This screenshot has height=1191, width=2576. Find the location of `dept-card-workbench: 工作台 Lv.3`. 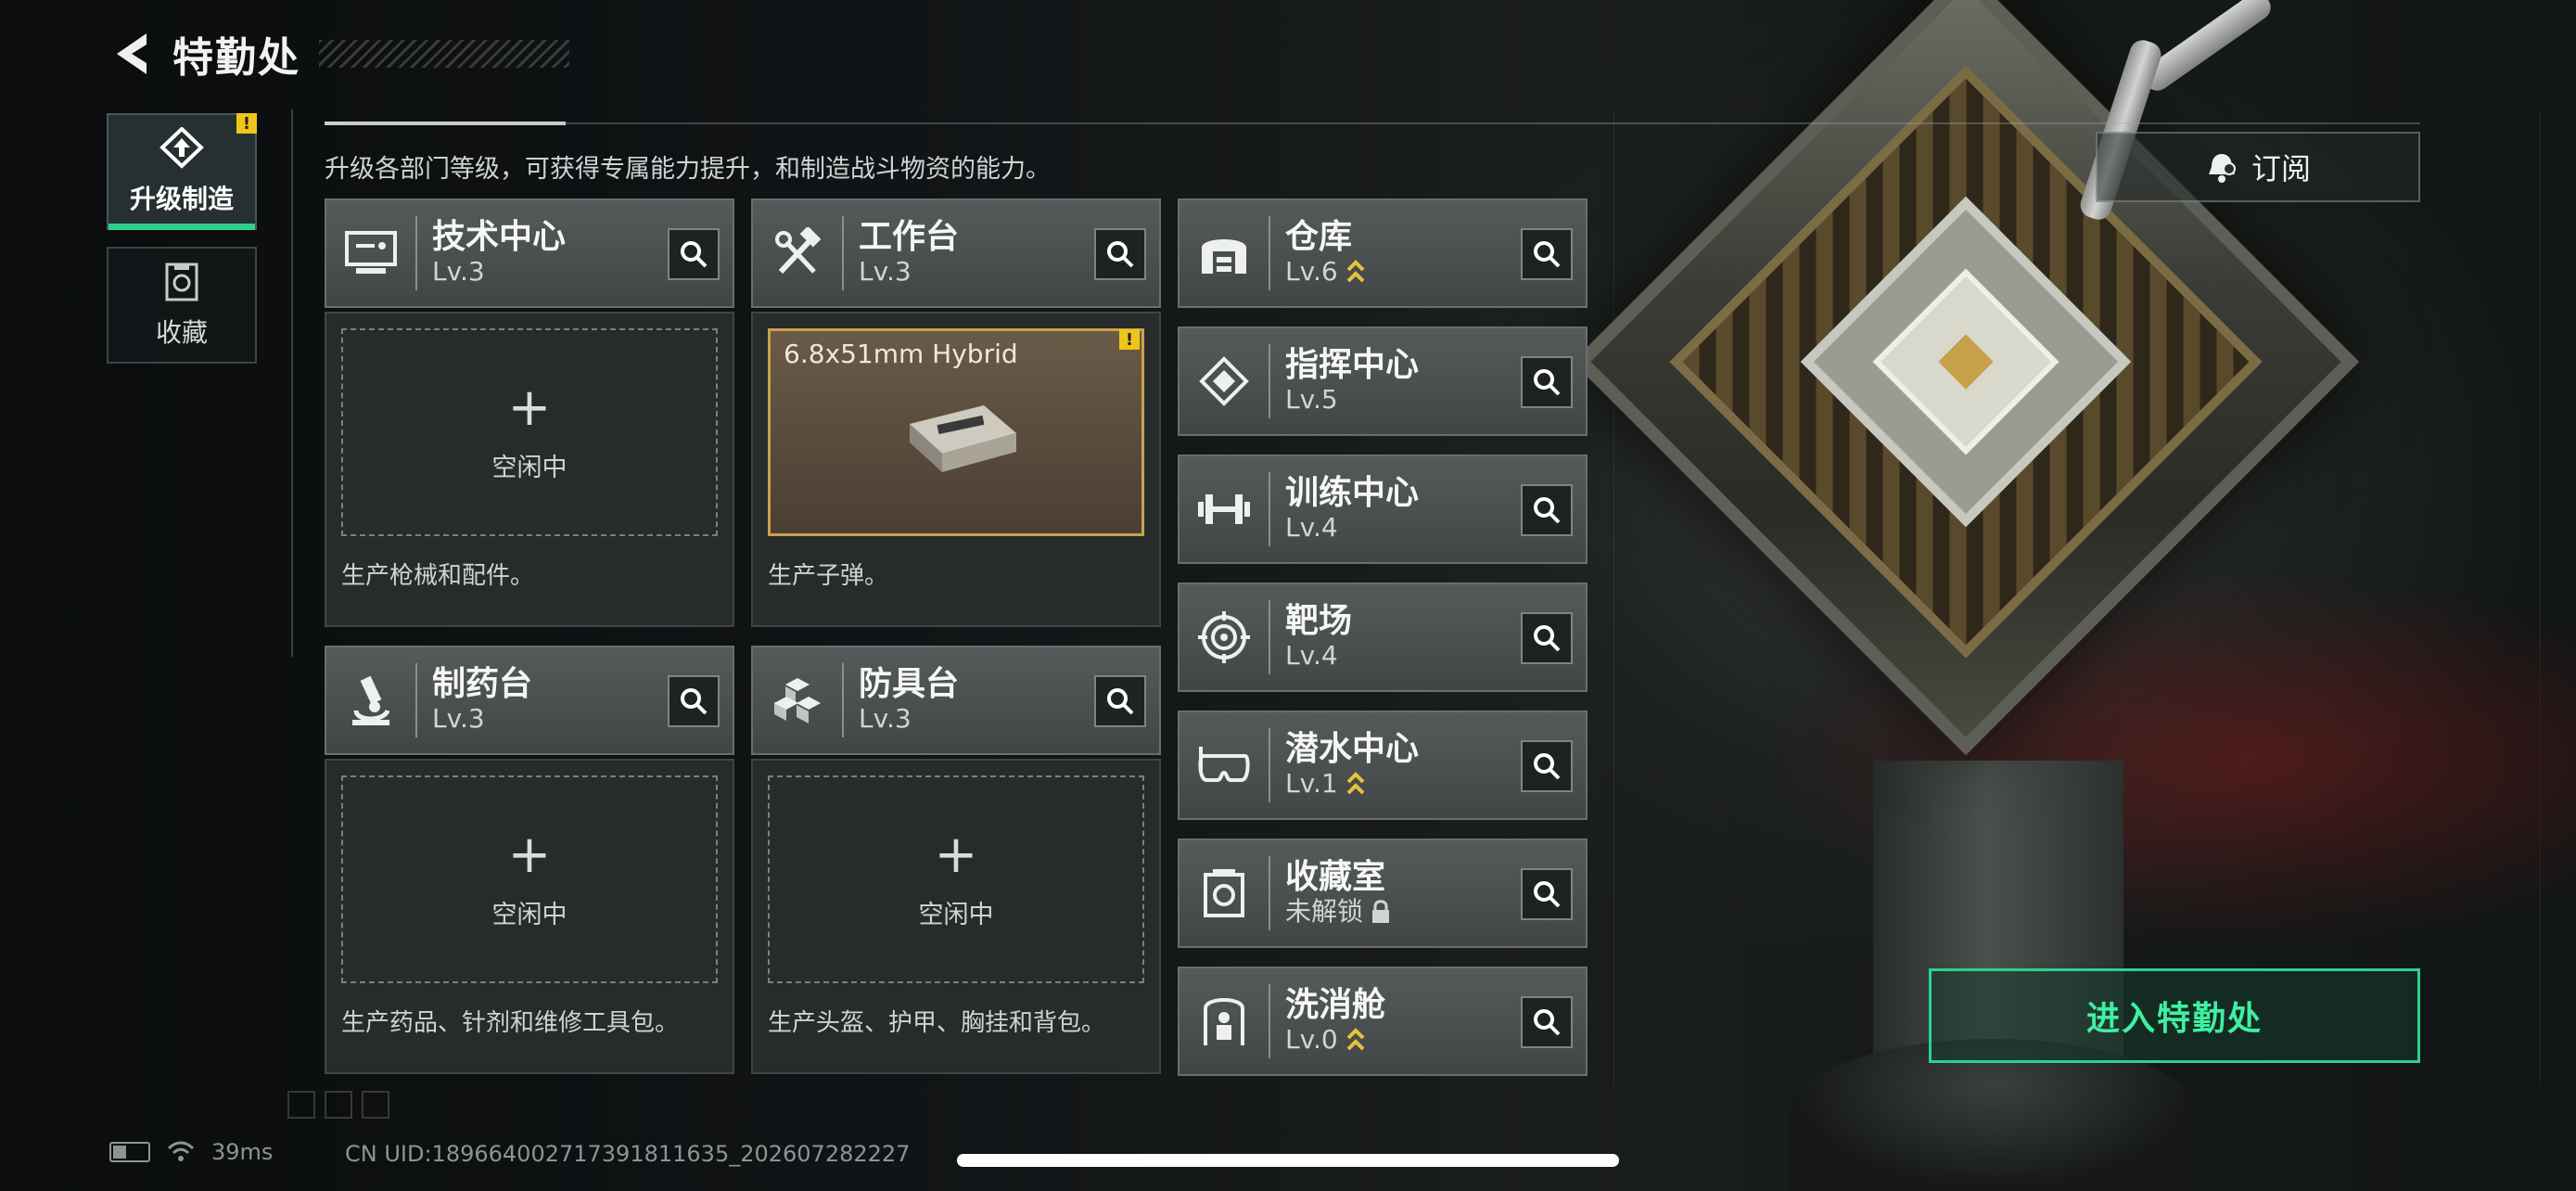

dept-card-workbench: 工作台 Lv.3 is located at coordinates (956, 253).